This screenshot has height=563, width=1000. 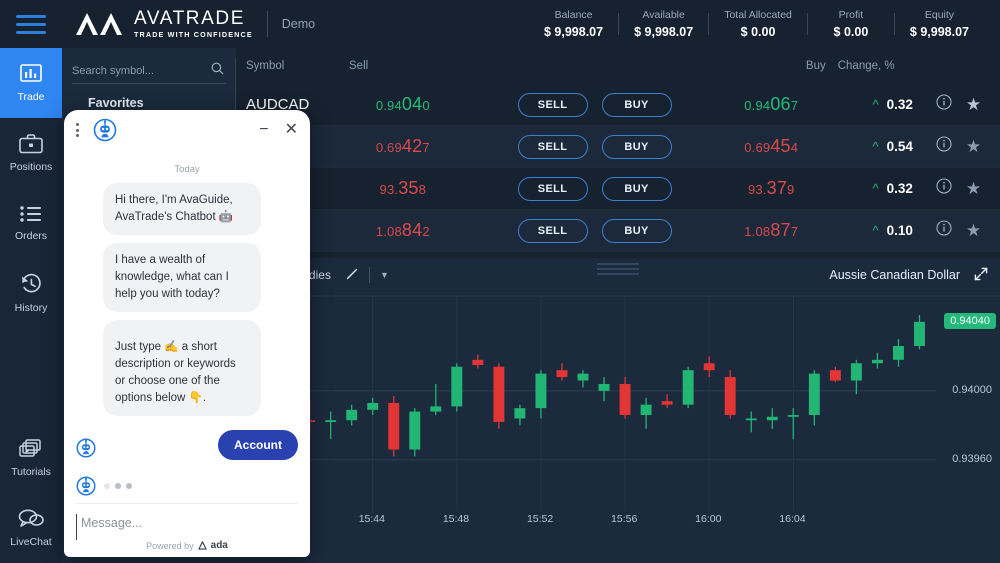 I want to click on sidebar-item-positions: Positions, so click(x=31, y=153).